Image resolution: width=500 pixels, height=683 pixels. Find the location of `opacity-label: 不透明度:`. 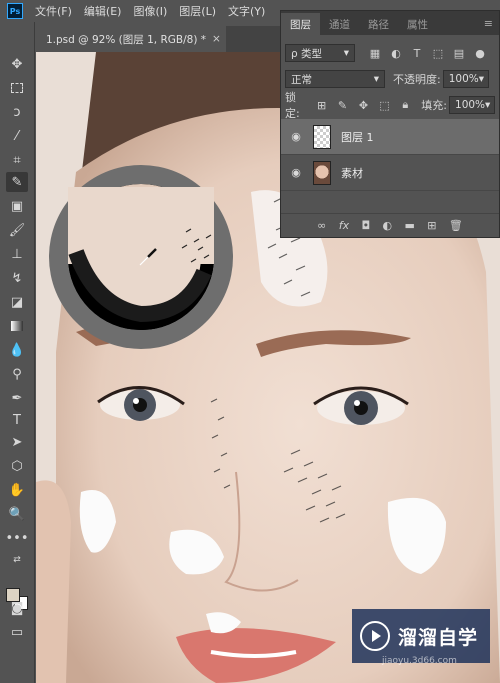

opacity-label: 不透明度: is located at coordinates (417, 79).